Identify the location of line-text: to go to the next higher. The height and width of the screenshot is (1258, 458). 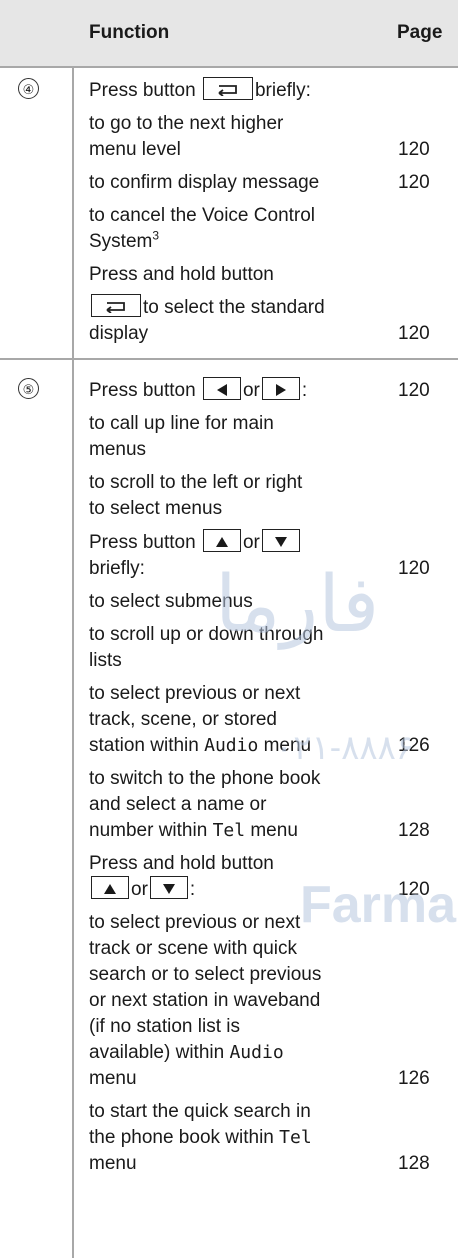
(186, 123).